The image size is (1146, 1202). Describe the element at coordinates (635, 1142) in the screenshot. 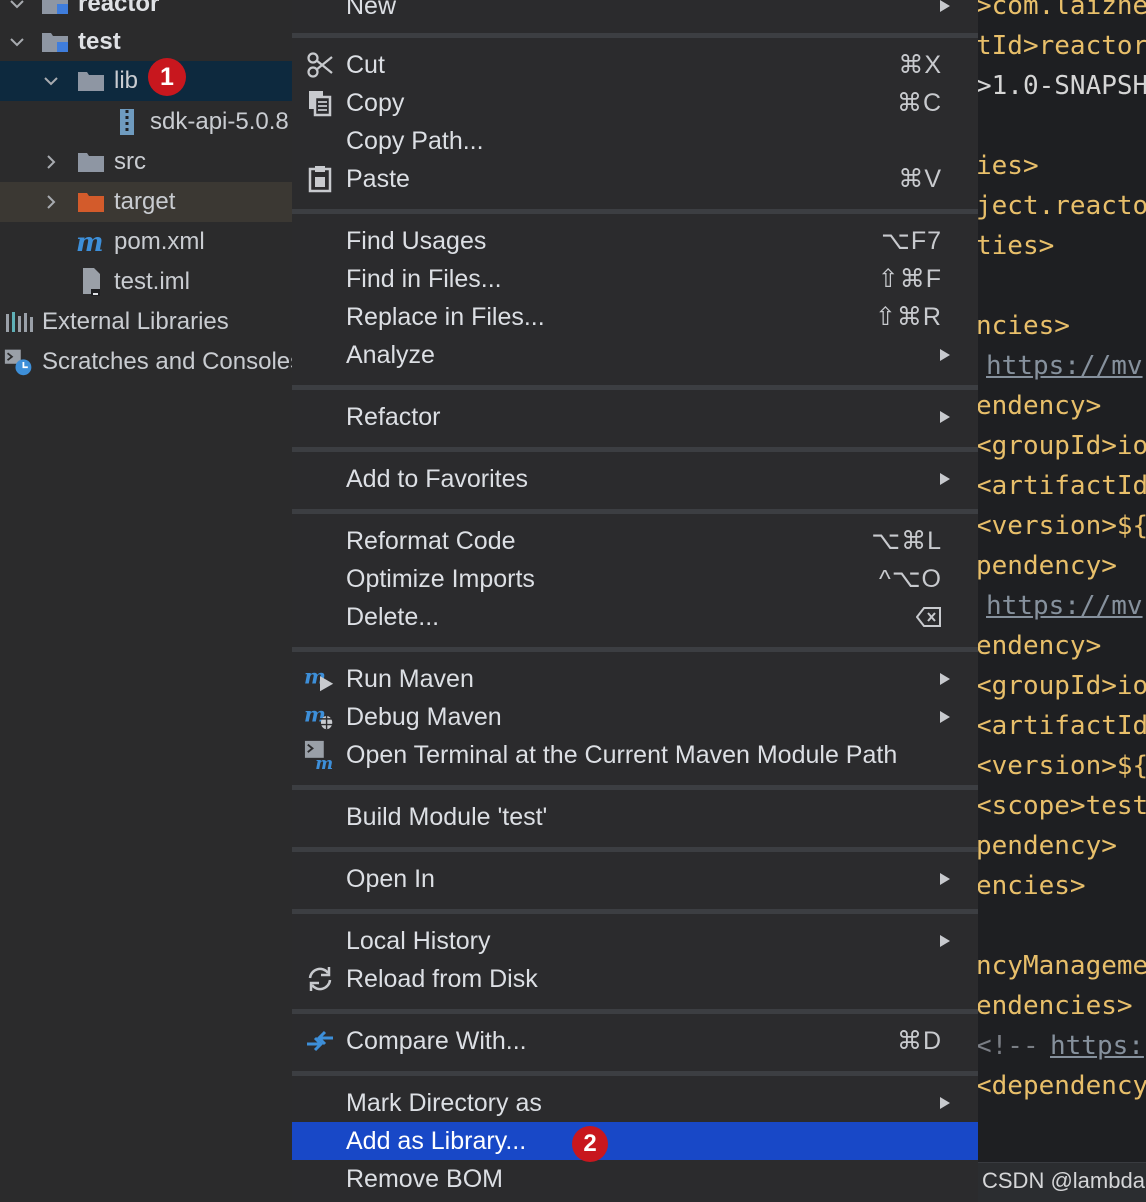

I see `menu-item-add-as-library: Add as Library... 2` at that location.